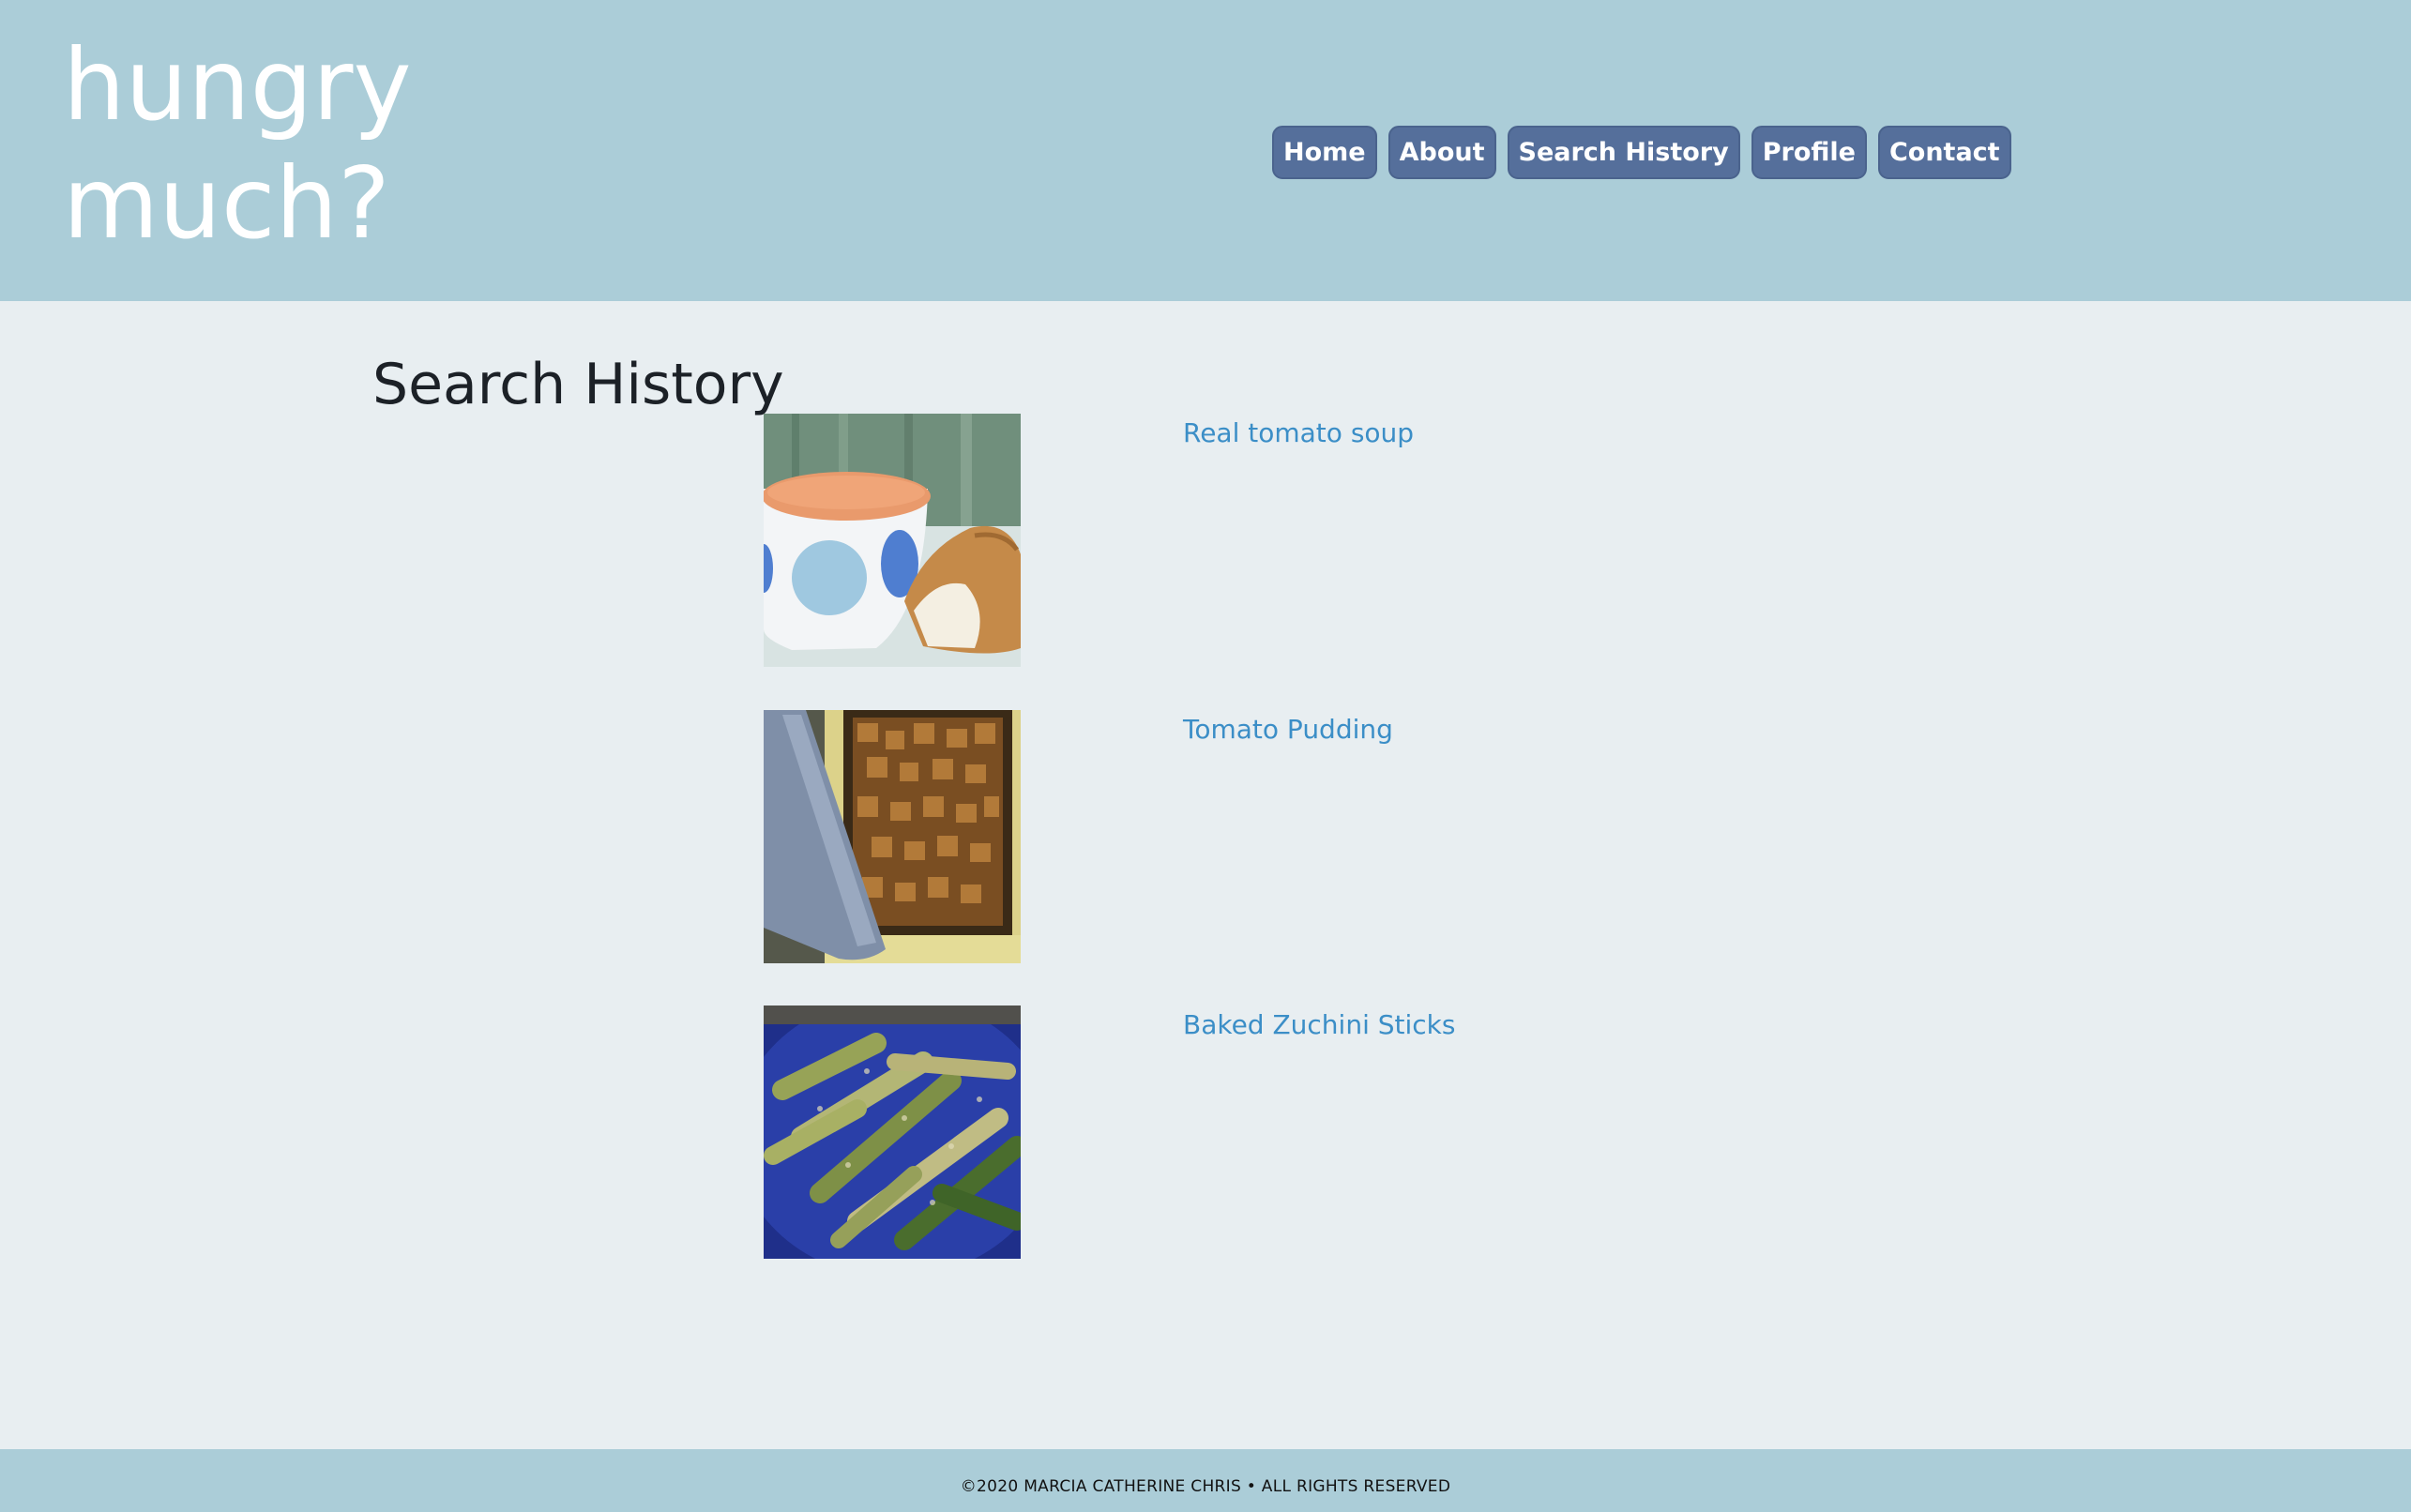 The height and width of the screenshot is (1512, 2411). What do you see at coordinates (578, 384) in the screenshot?
I see `page-title: Search History` at bounding box center [578, 384].